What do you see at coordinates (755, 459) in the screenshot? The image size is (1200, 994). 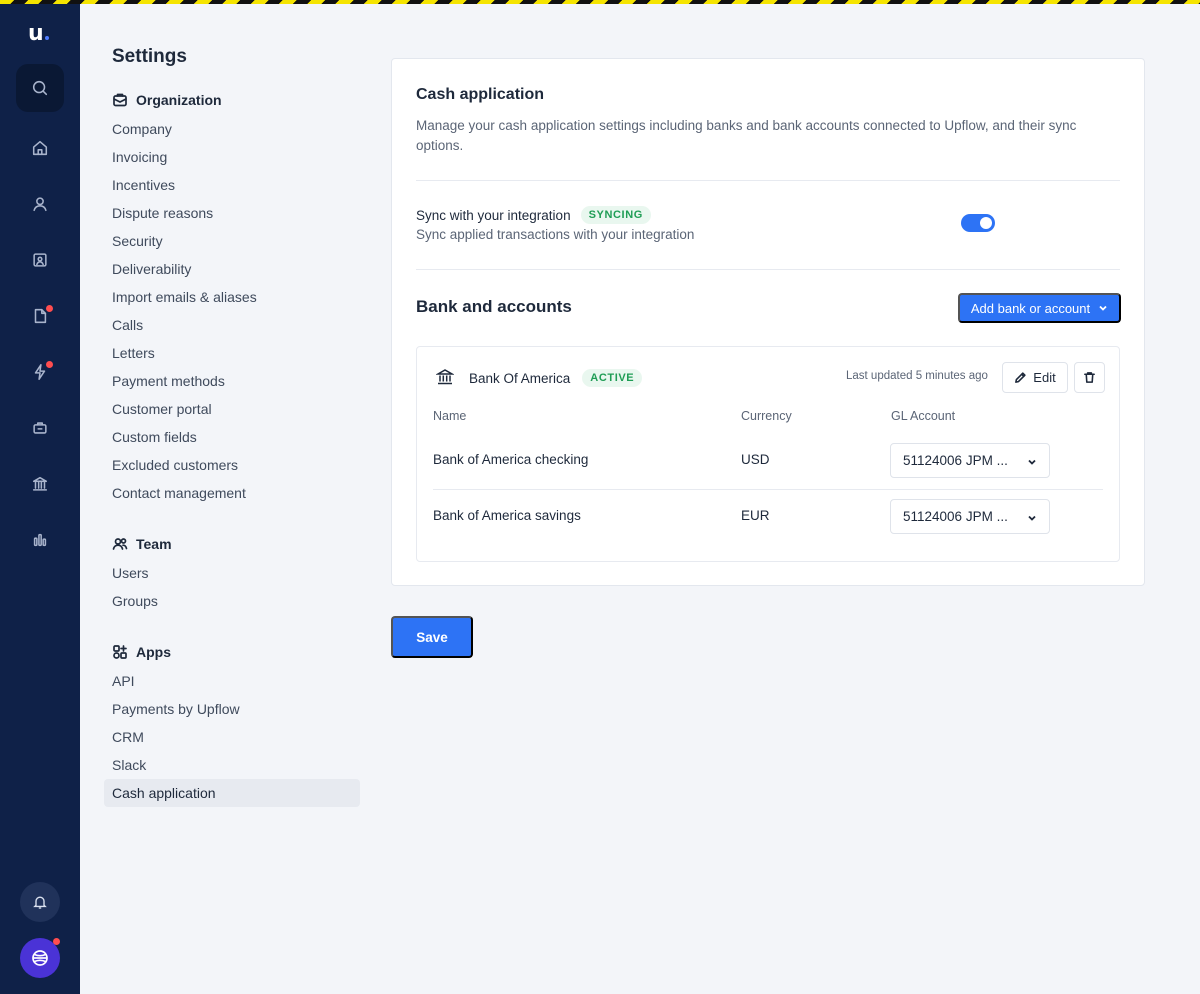 I see `account-currency: USD` at bounding box center [755, 459].